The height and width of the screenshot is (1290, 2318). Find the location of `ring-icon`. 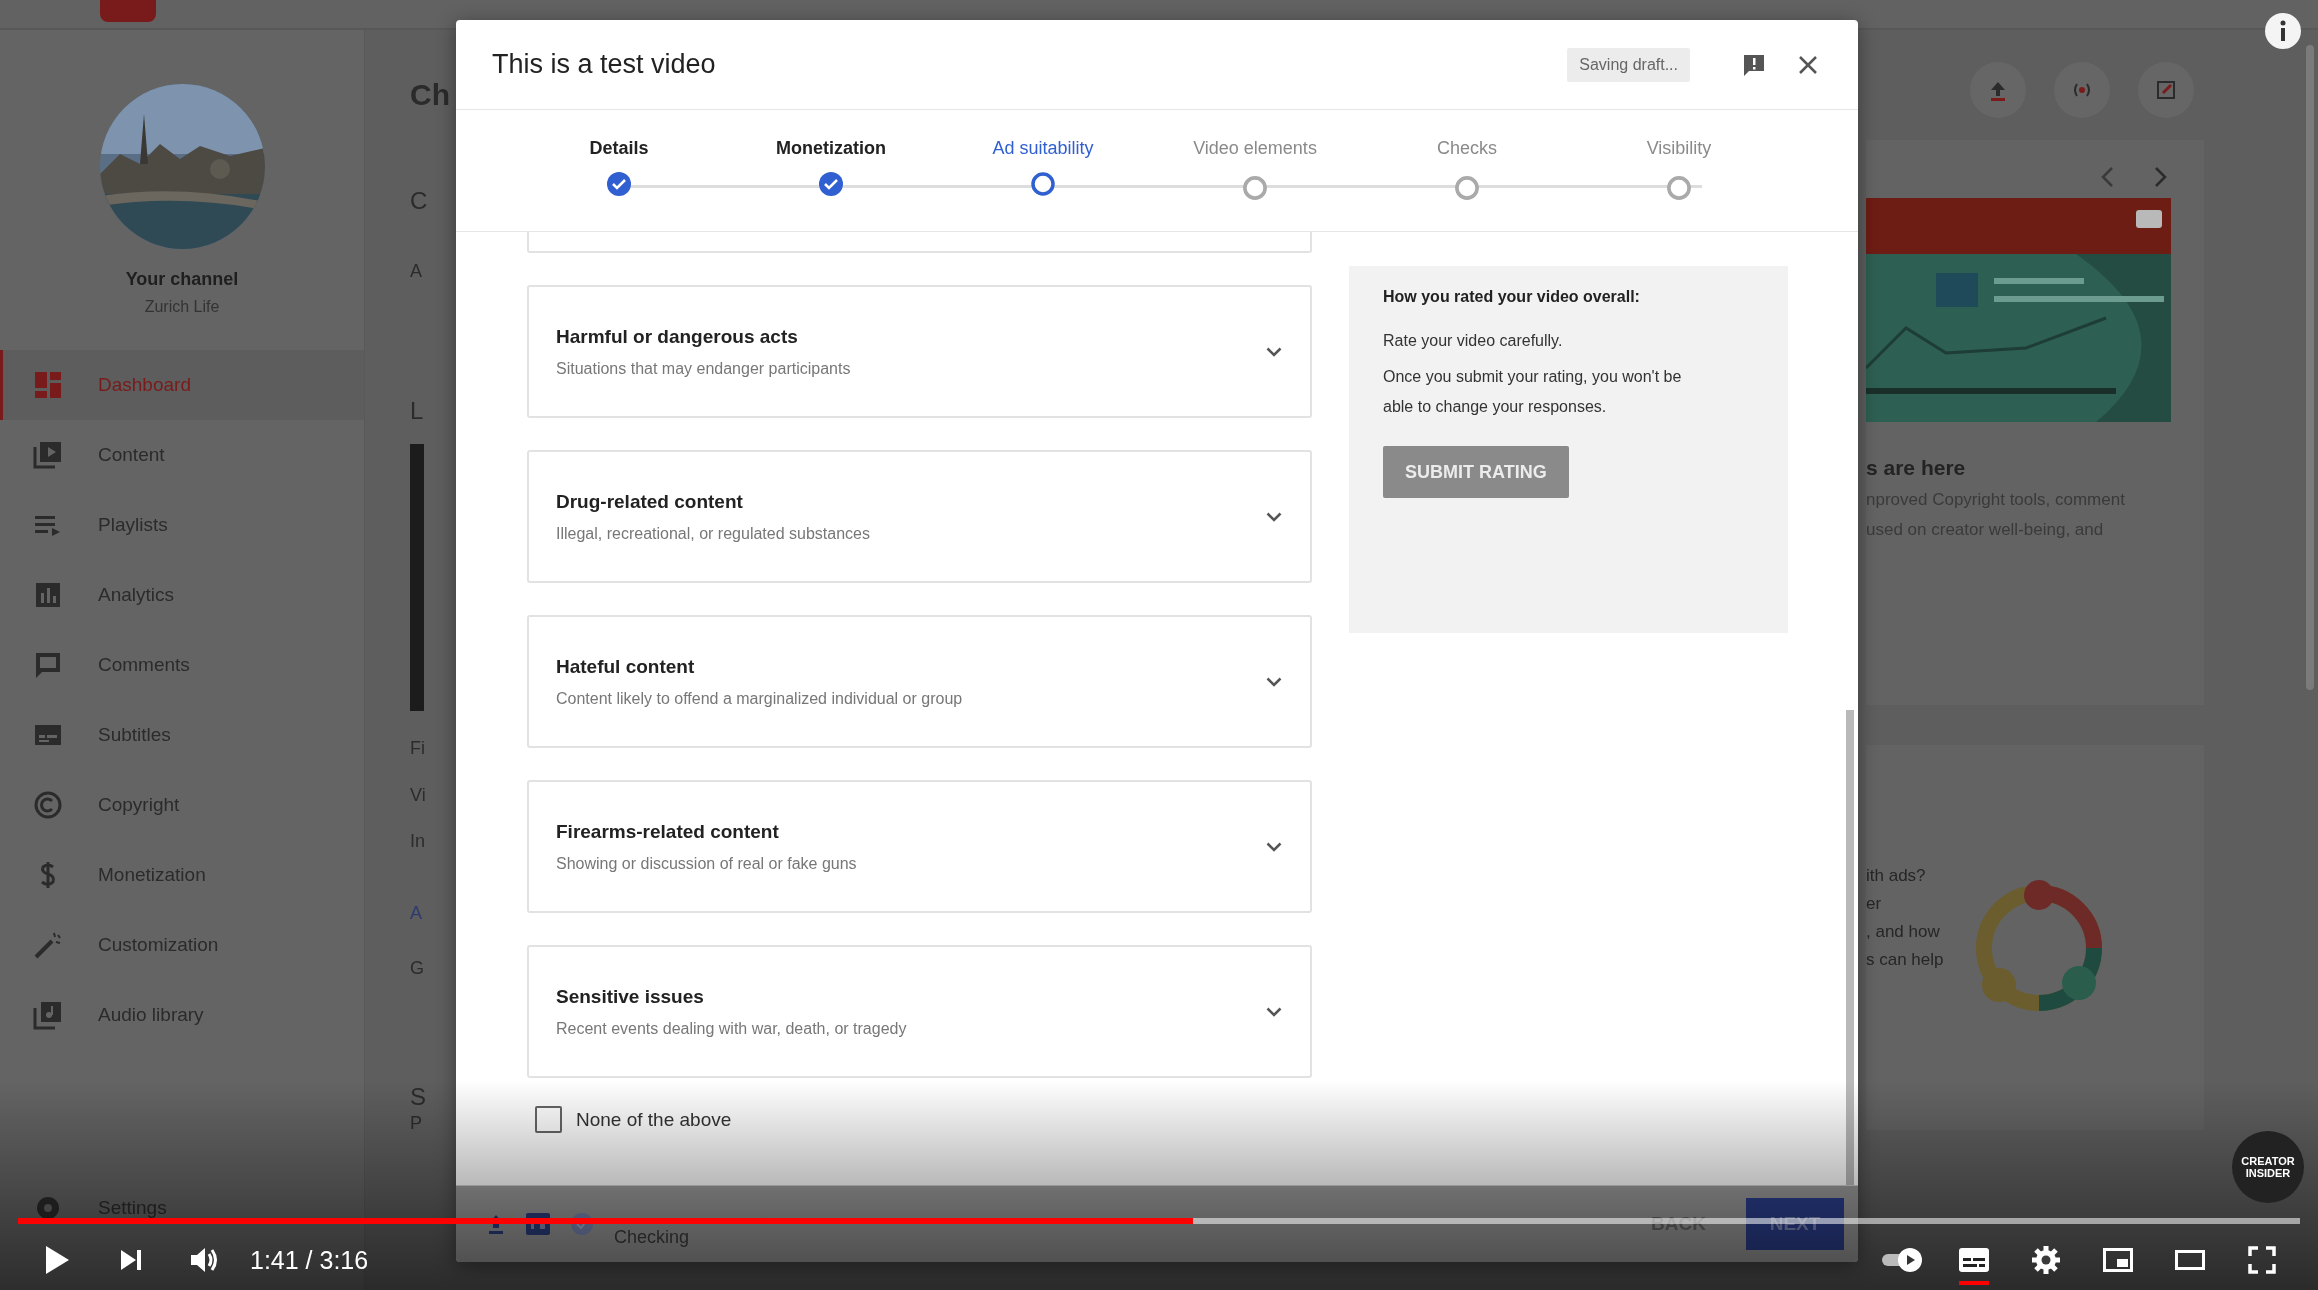

ring-icon is located at coordinates (1043, 184).